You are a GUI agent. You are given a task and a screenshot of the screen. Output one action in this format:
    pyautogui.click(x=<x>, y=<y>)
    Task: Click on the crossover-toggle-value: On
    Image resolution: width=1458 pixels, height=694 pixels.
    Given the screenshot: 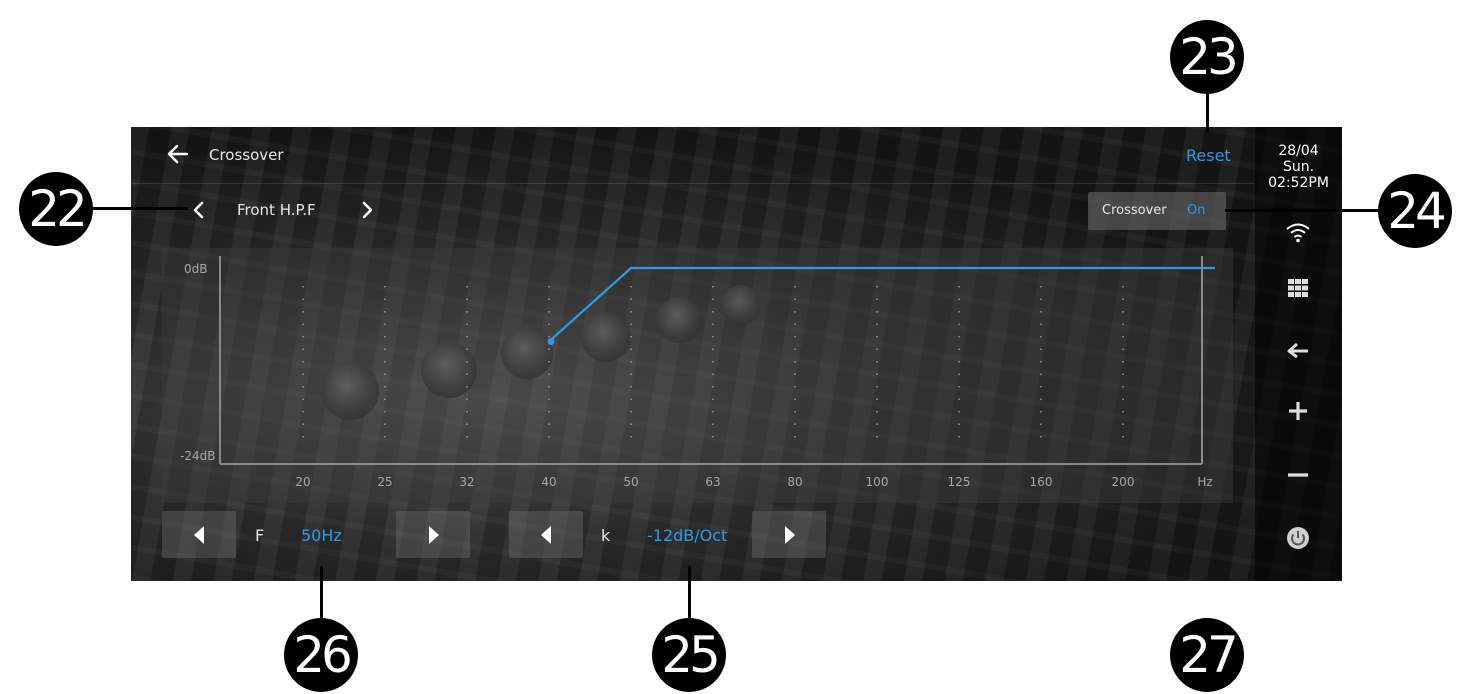 What is the action you would take?
    pyautogui.click(x=1196, y=210)
    